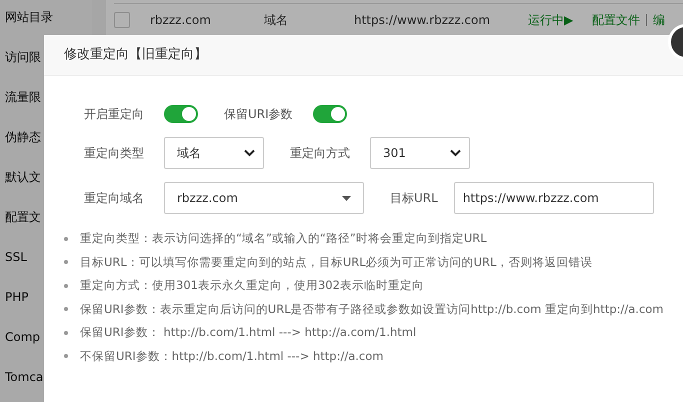 The image size is (683, 402). Describe the element at coordinates (114, 198) in the screenshot. I see `field-label: 重定向域名` at that location.